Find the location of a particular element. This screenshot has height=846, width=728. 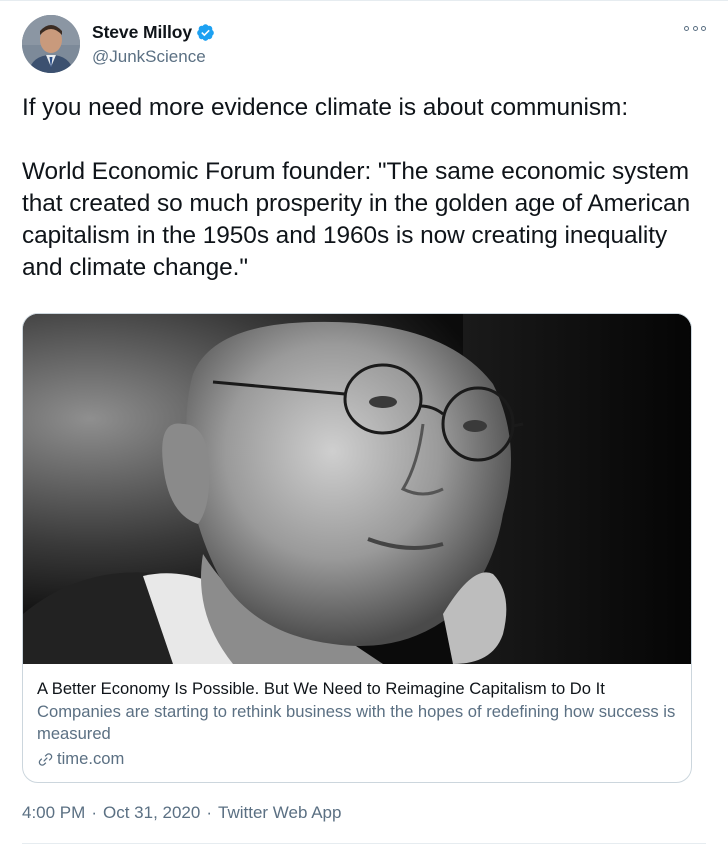

tweet-source: Twitter Web App is located at coordinates (279, 813).